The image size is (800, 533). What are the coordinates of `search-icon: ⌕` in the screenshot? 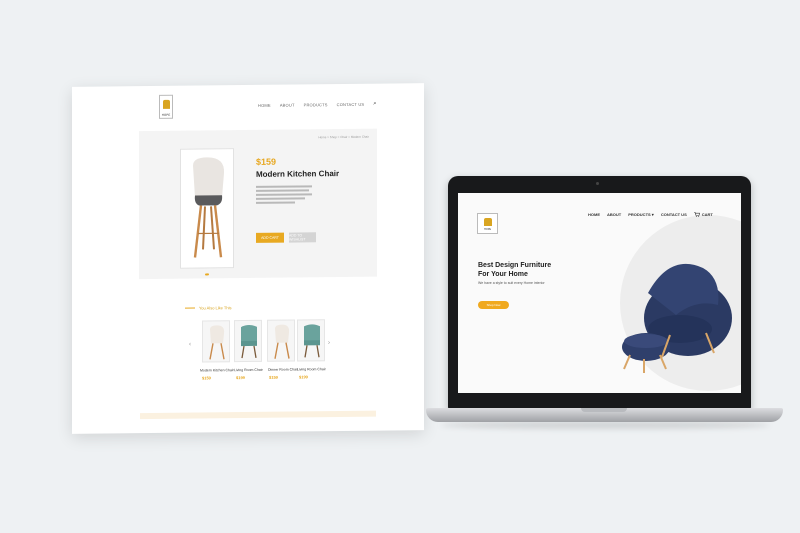 It's located at (375, 104).